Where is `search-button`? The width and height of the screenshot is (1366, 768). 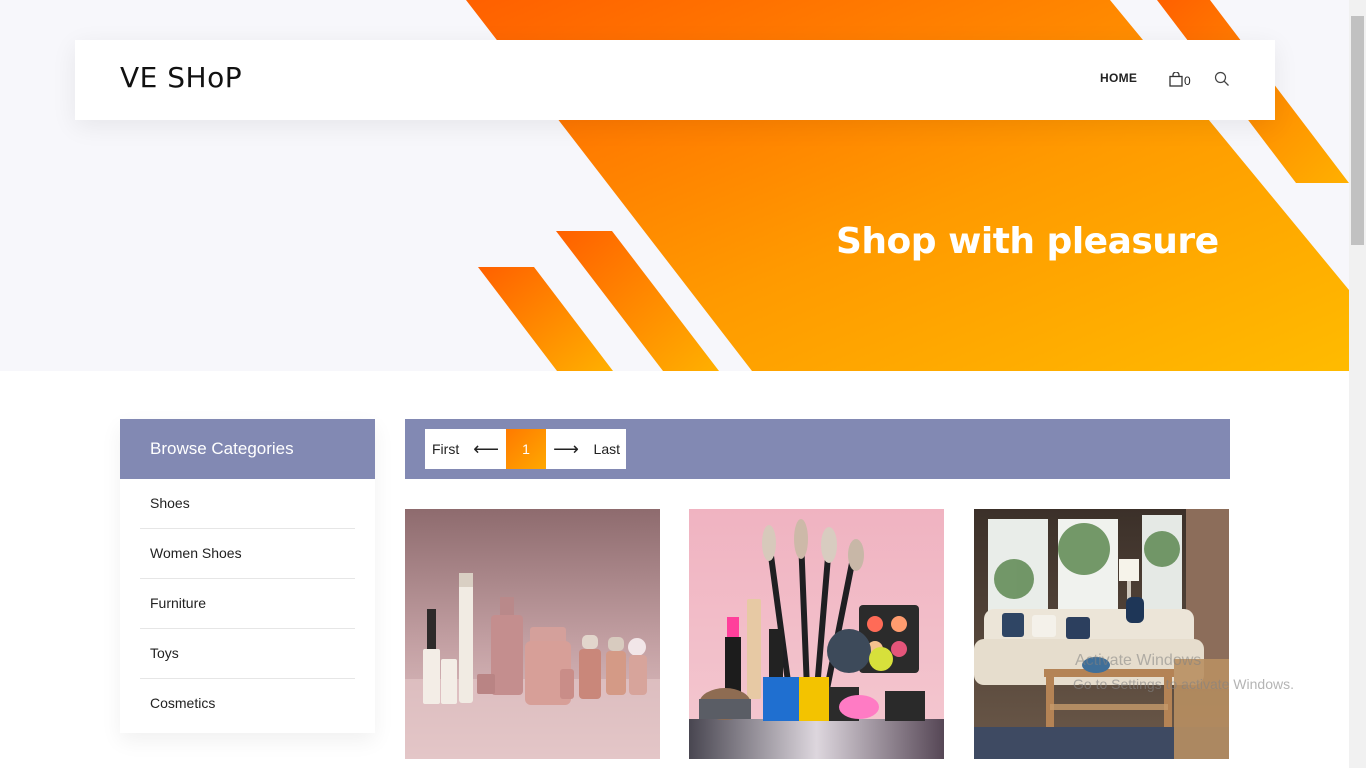 search-button is located at coordinates (1222, 79).